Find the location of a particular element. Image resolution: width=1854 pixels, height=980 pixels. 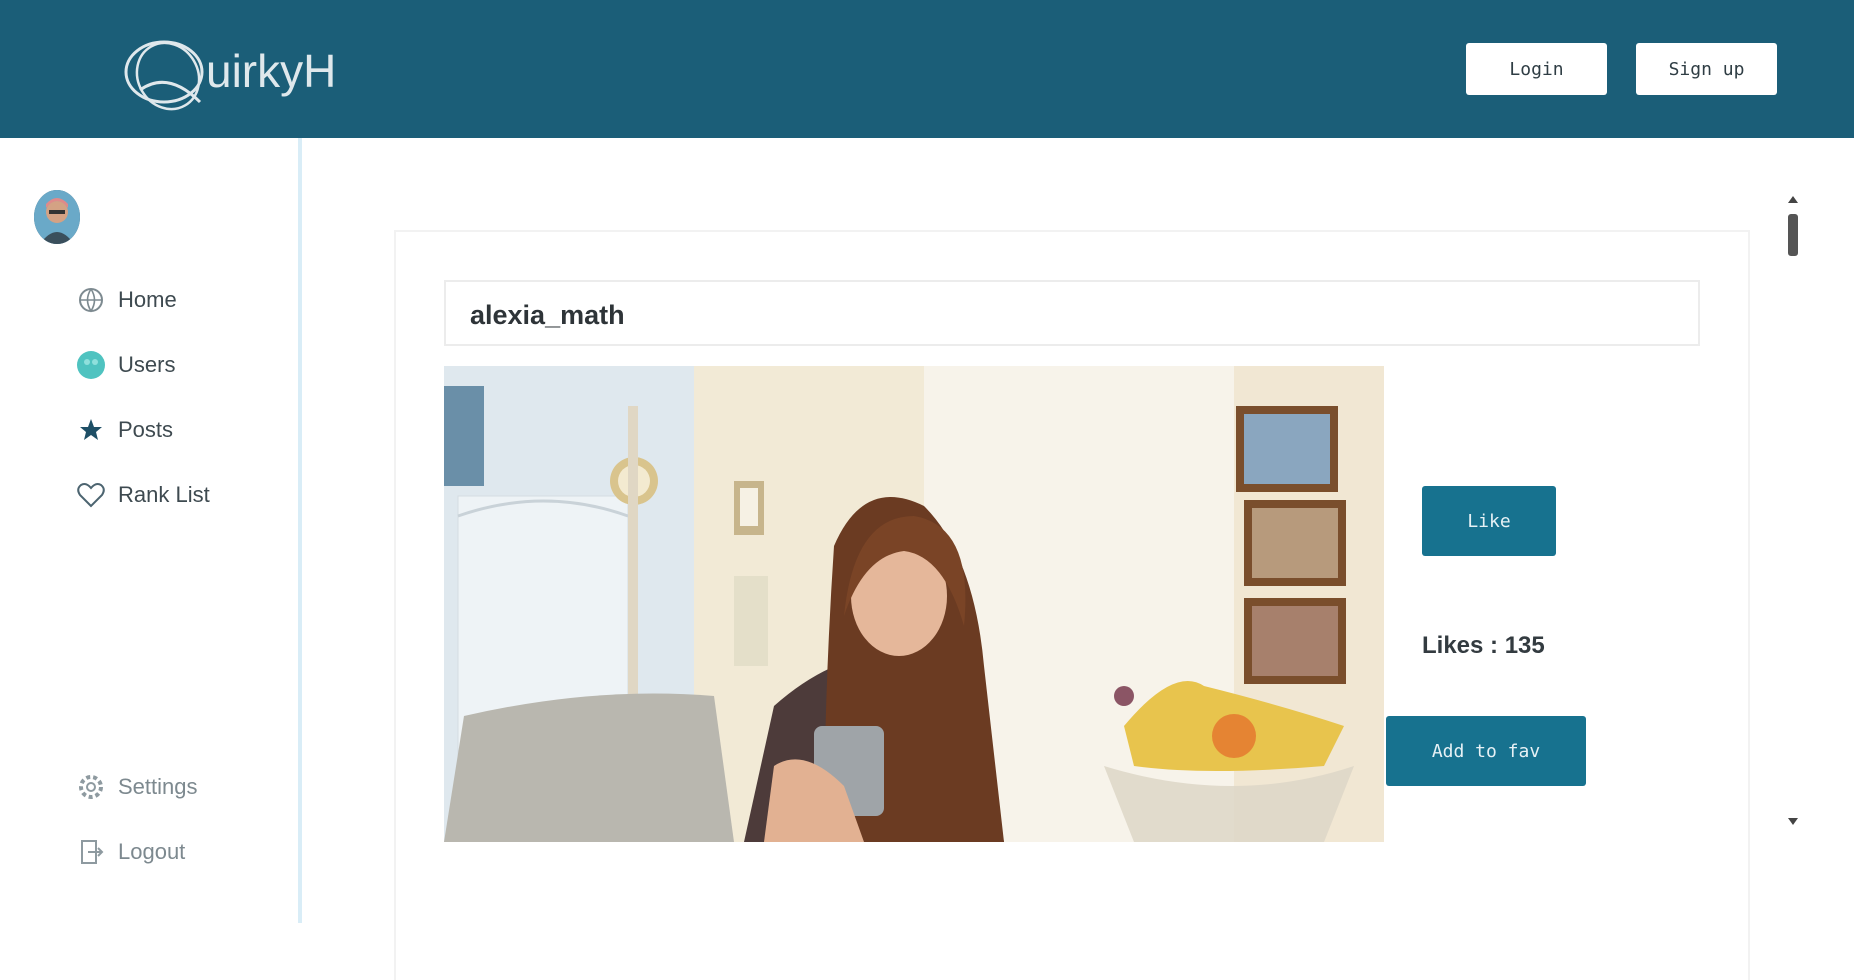

sidebar-item-label: Home is located at coordinates (147, 299).